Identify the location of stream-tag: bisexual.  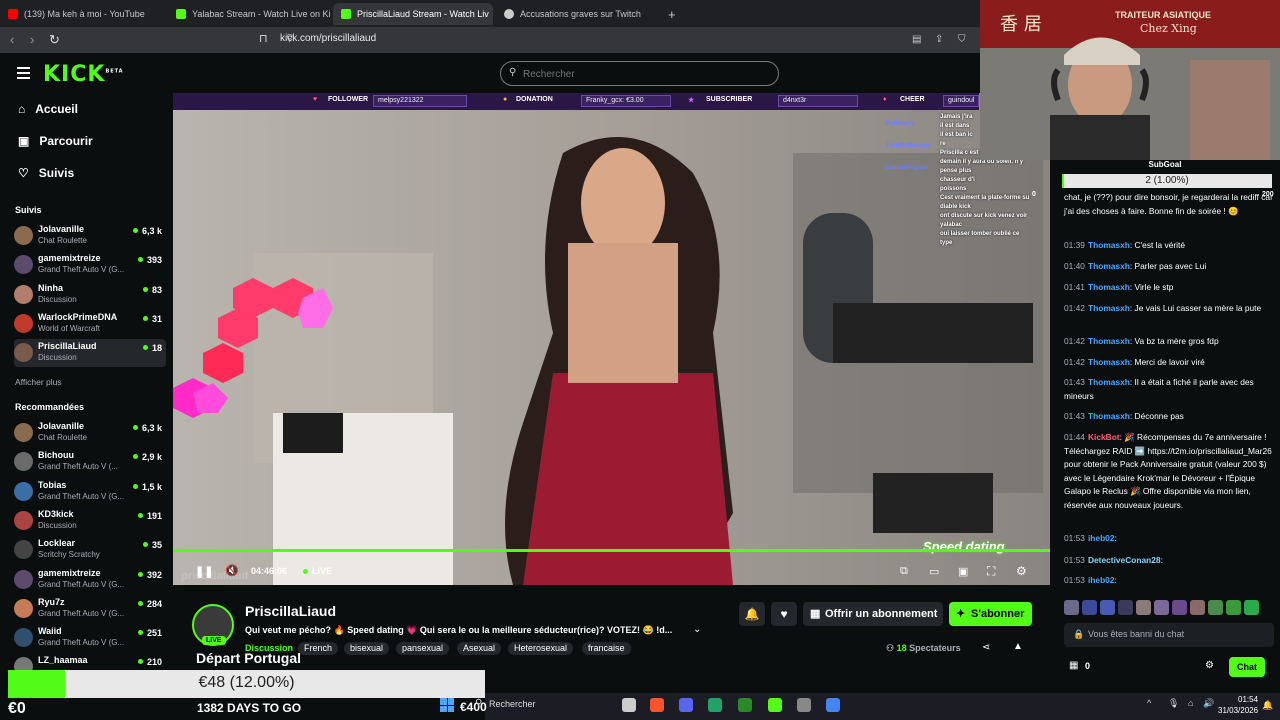
(367, 648).